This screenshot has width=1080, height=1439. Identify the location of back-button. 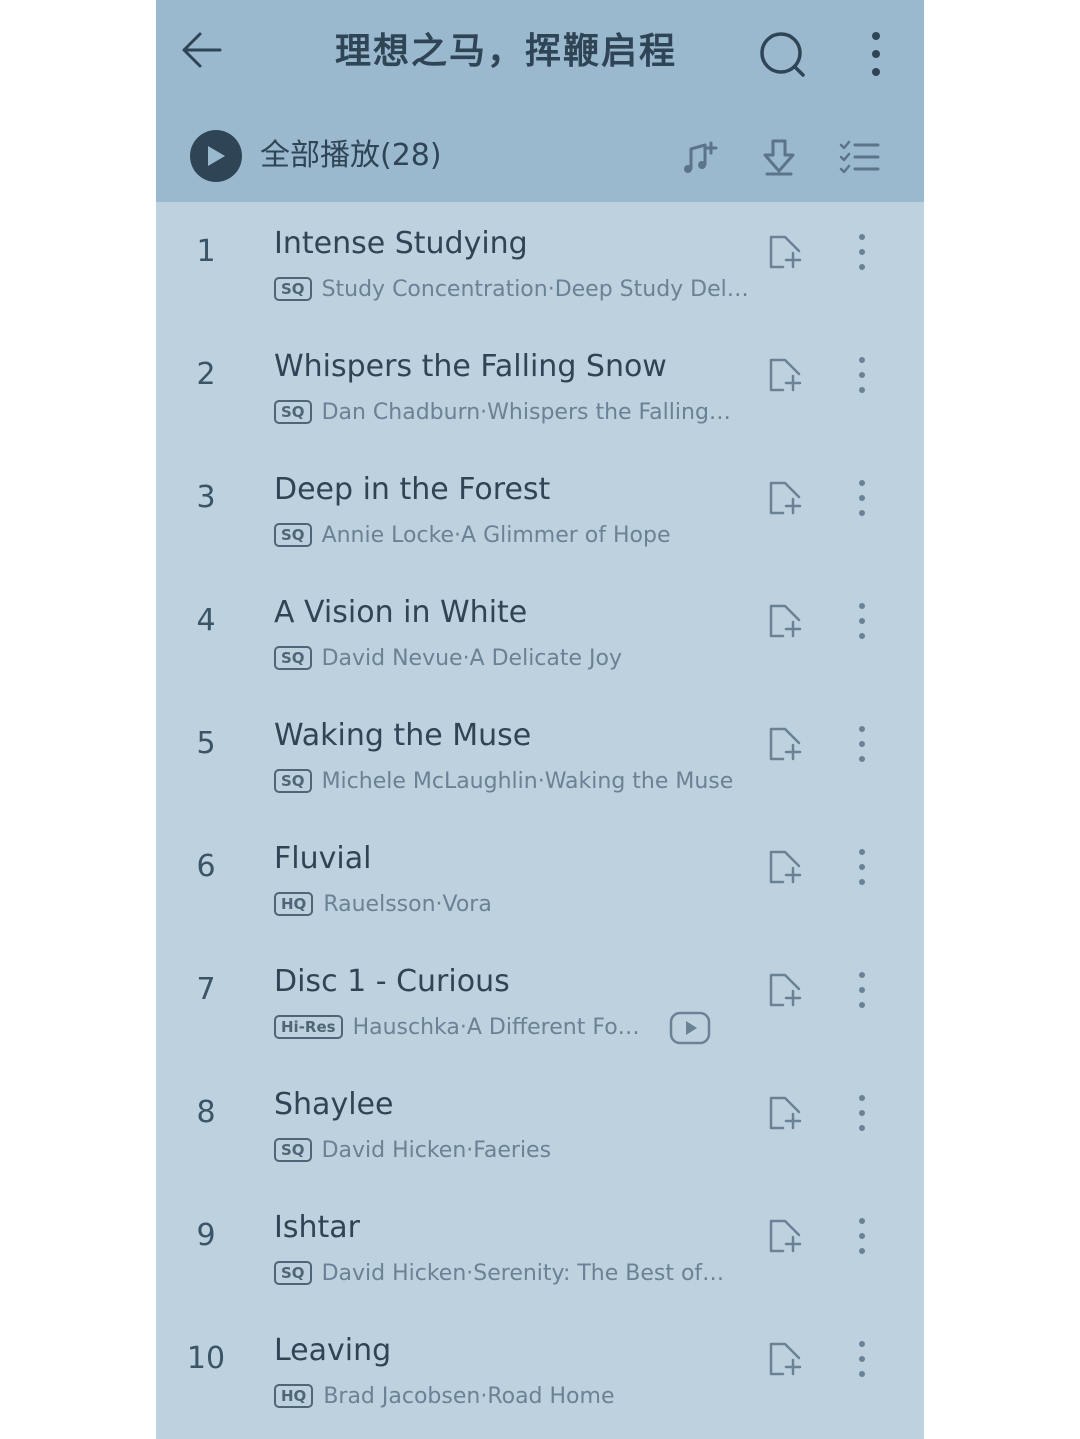
(202, 50).